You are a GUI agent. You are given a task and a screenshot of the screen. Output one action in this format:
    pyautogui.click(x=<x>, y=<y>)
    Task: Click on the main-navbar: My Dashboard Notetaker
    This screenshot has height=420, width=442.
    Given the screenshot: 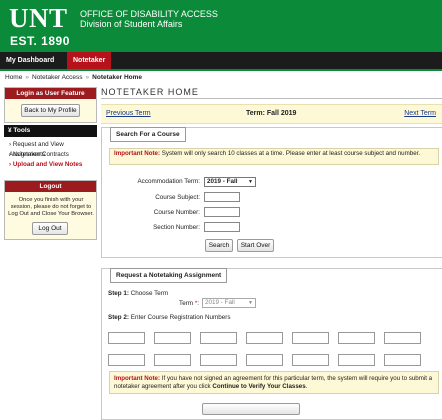 What is the action you would take?
    pyautogui.click(x=221, y=61)
    